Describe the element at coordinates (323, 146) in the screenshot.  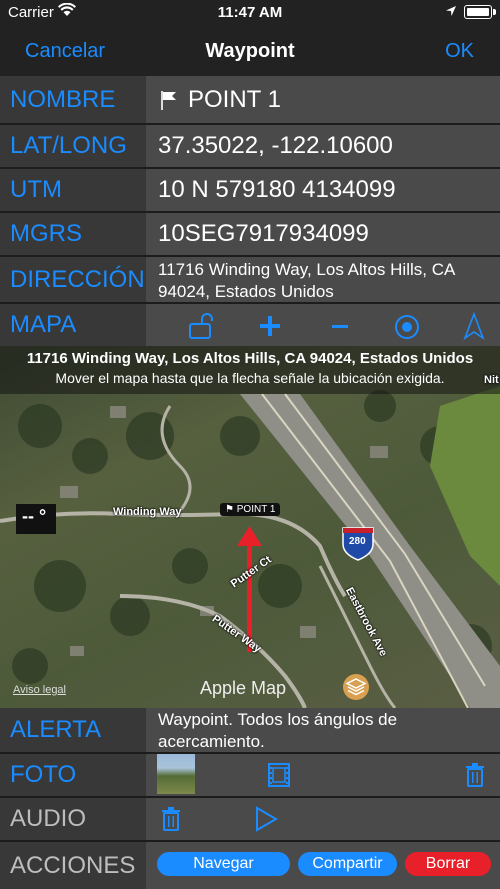
I see `latlong-field: 37.35022, -122.10600` at that location.